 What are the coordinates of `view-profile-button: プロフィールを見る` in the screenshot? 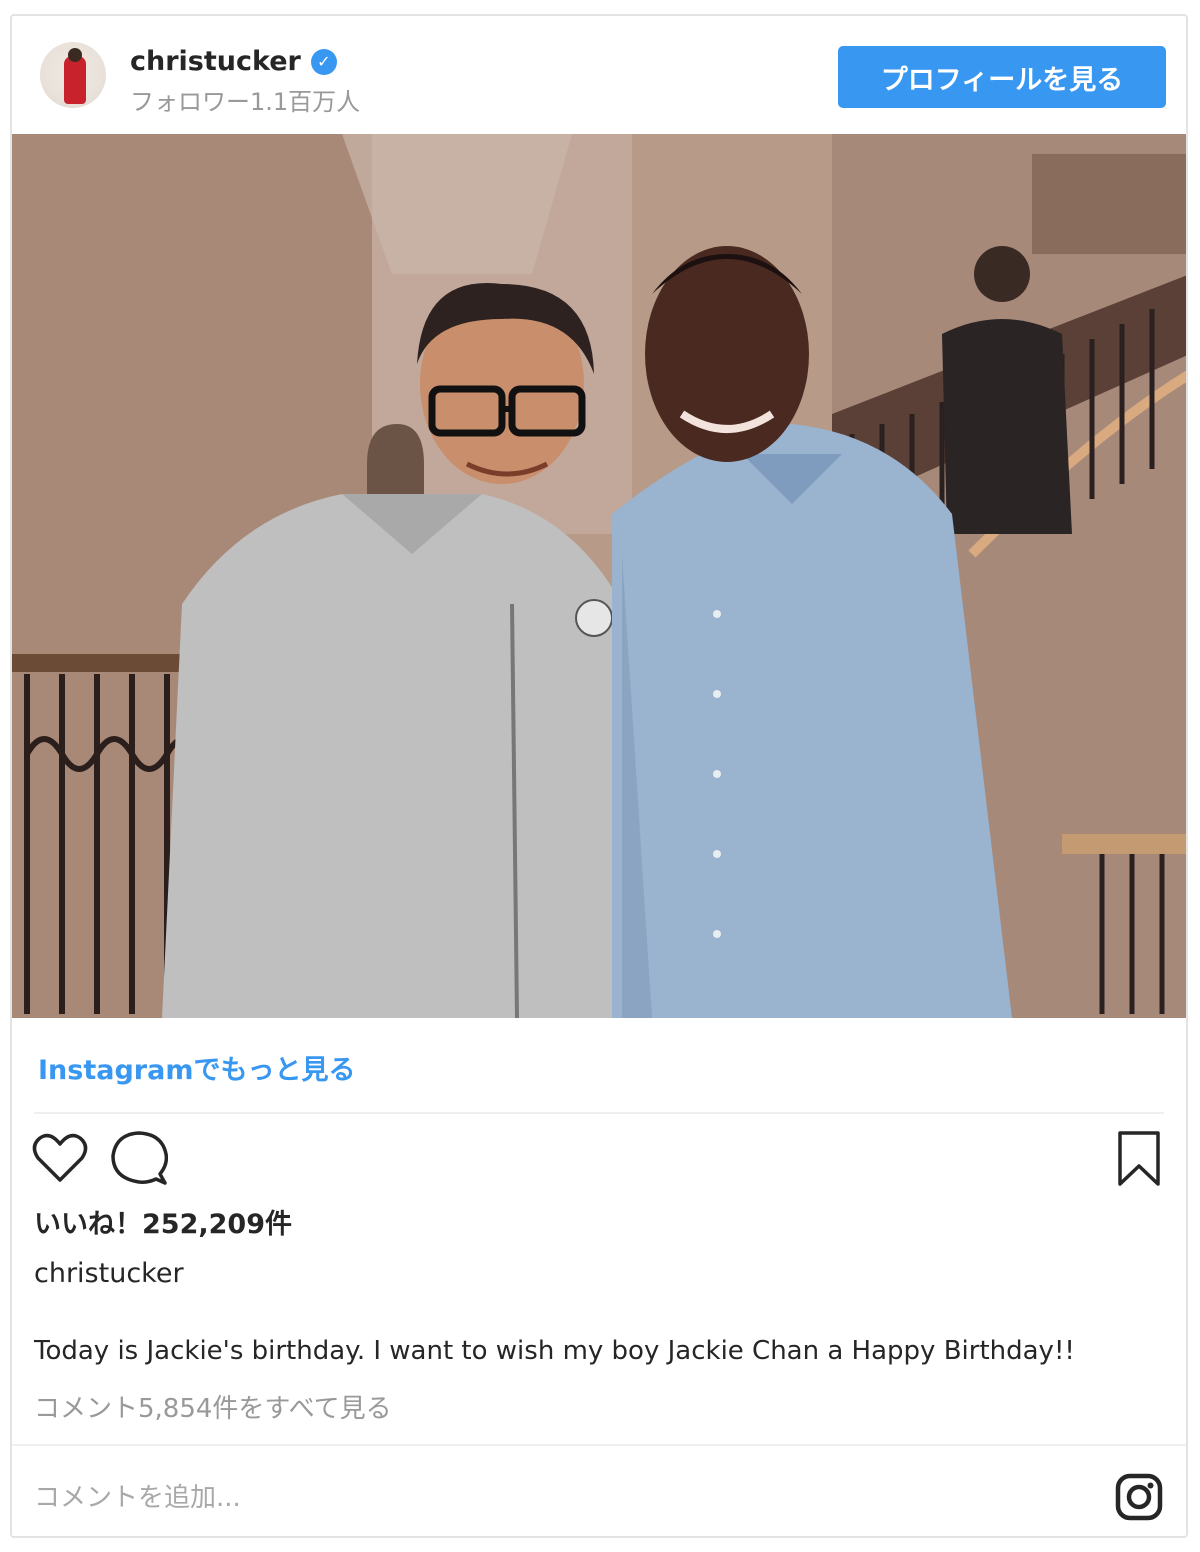 It's located at (1002, 77).